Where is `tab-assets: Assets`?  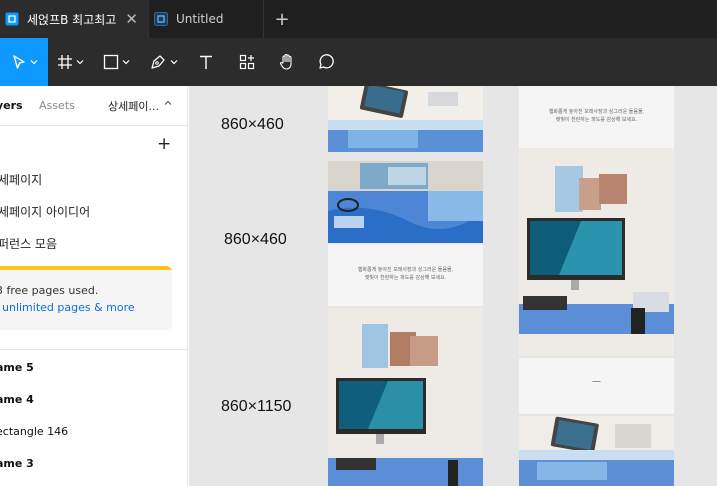
tab-assets: Assets is located at coordinates (57, 105).